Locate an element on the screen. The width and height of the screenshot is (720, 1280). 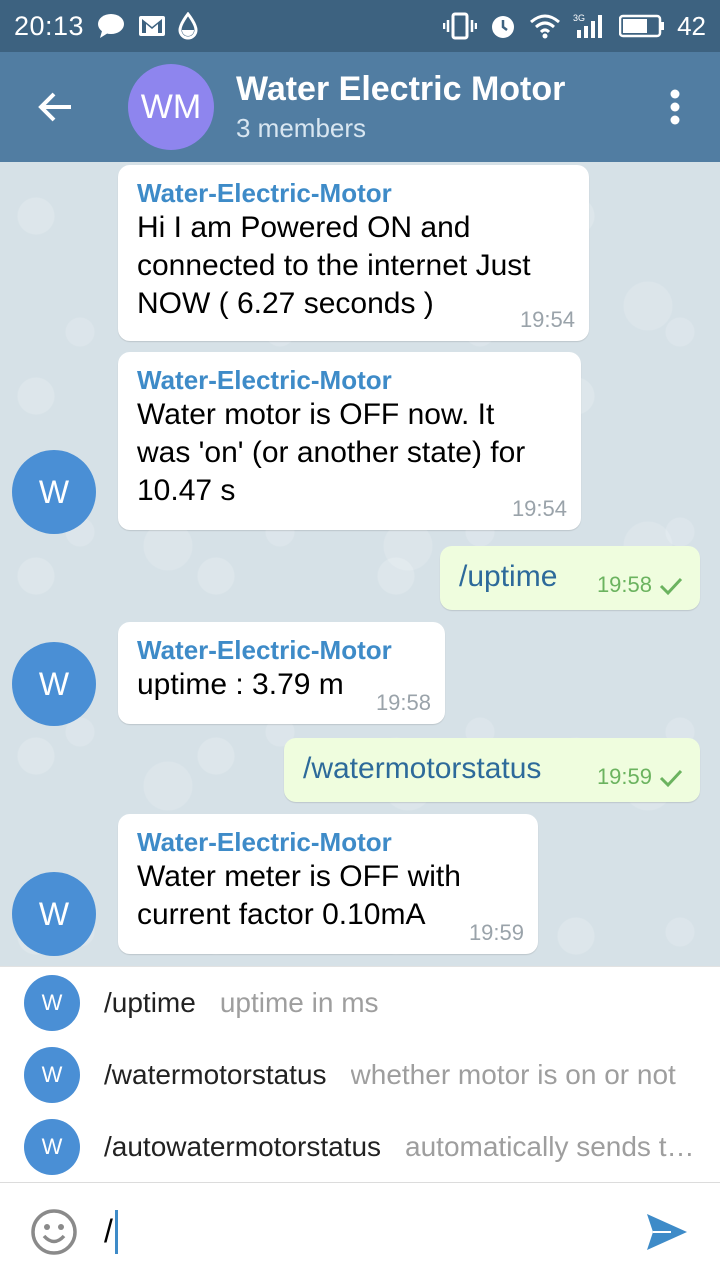
signal-icon: 3G is located at coordinates (590, 26).